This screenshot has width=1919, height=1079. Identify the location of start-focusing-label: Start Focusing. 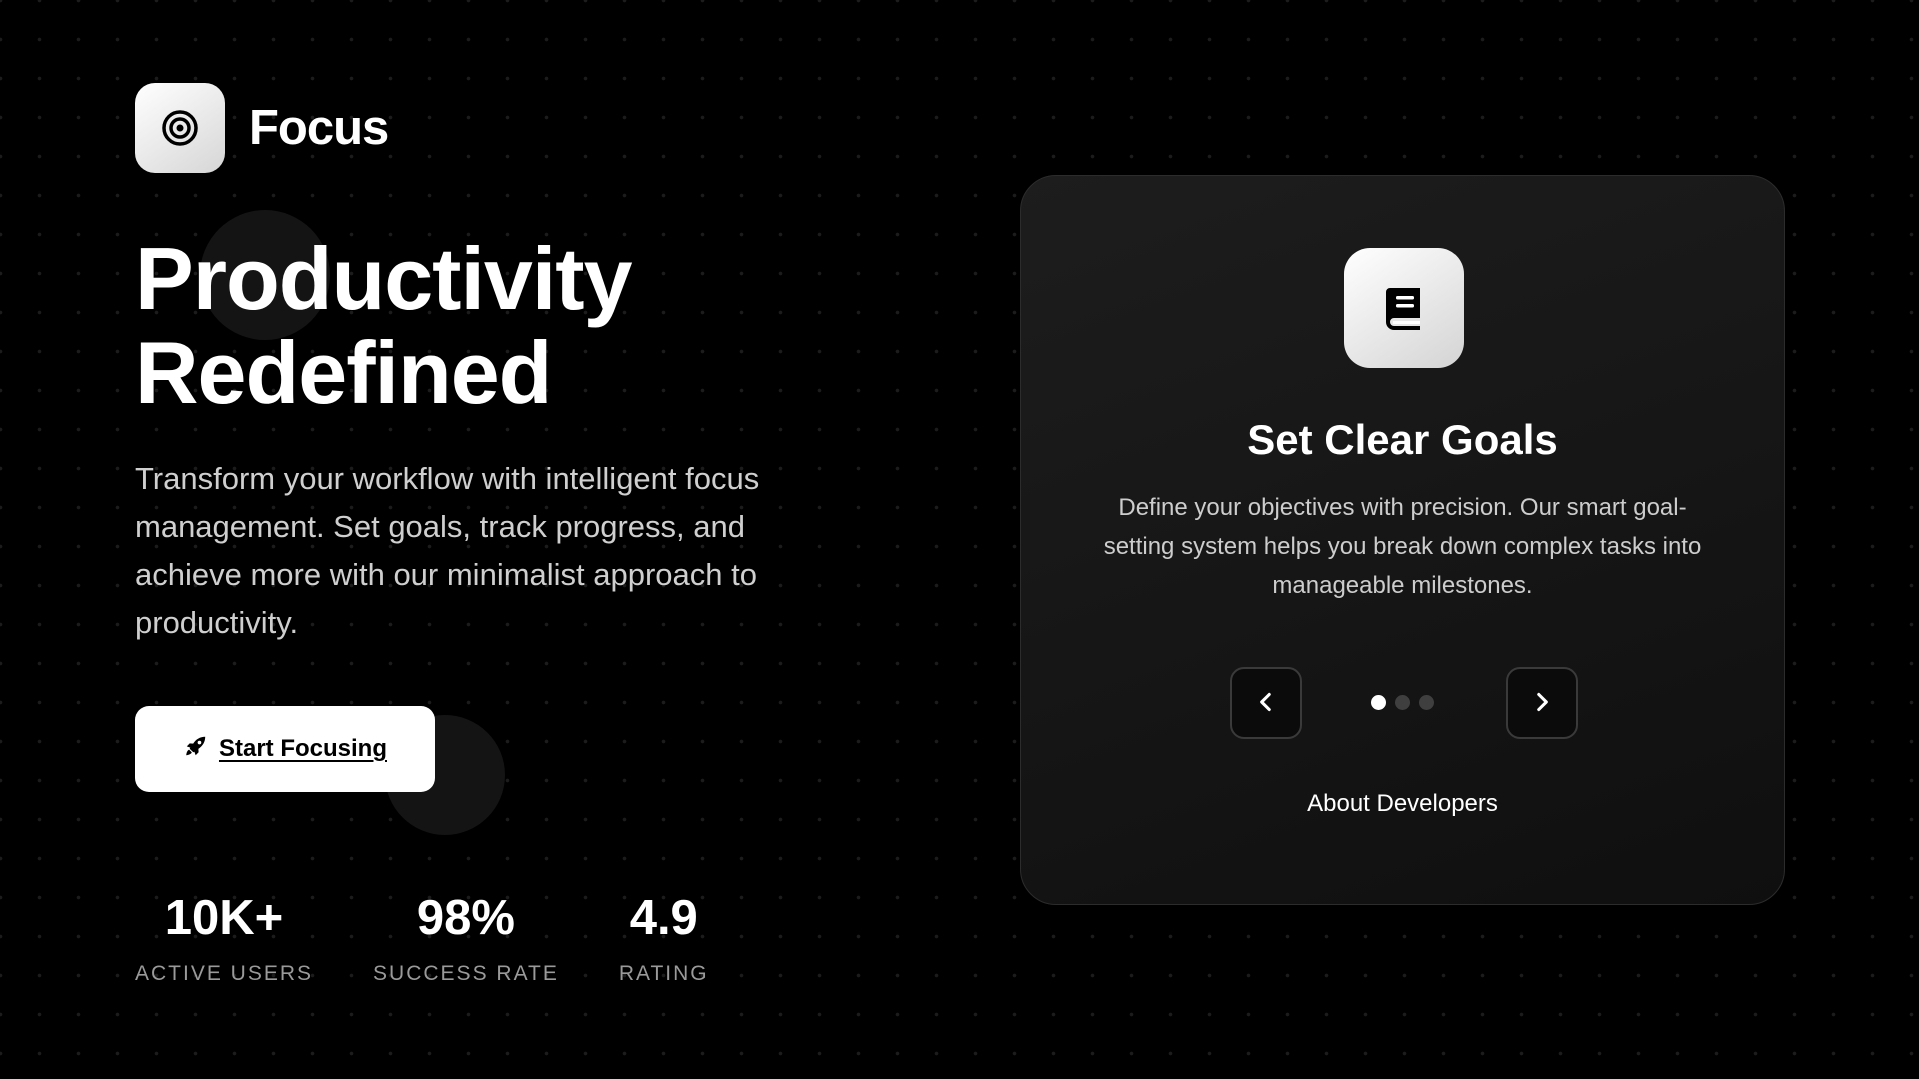
(302, 748).